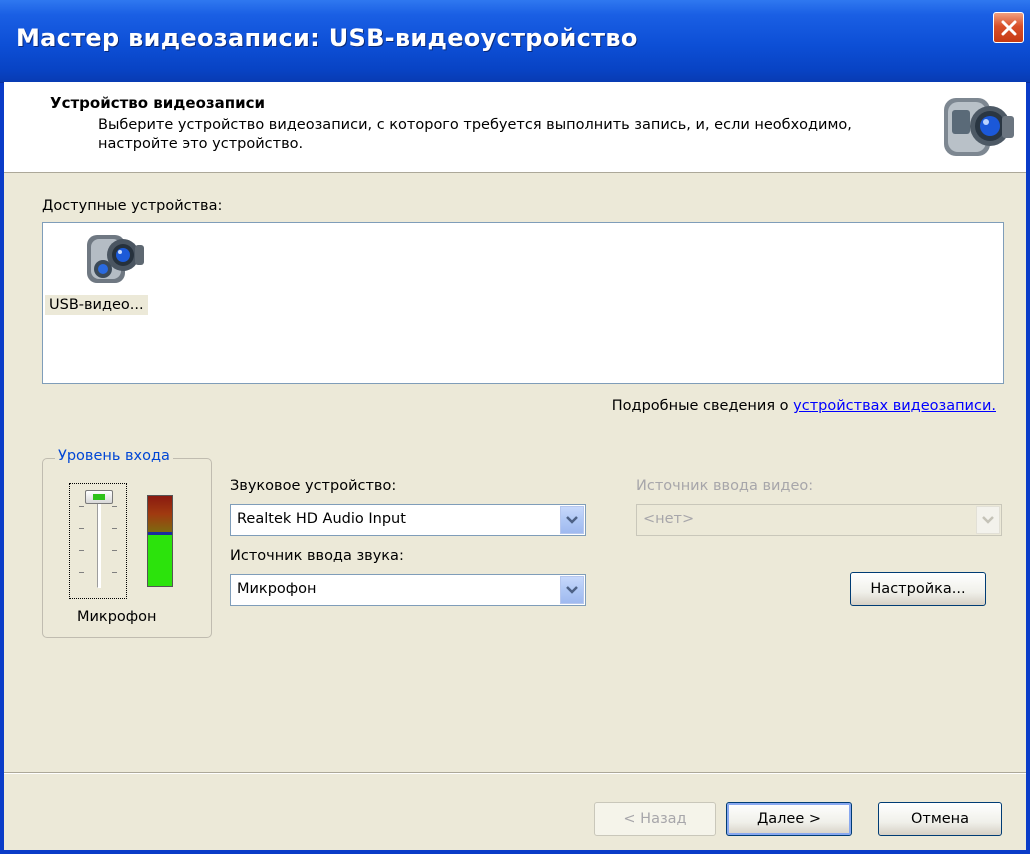 This screenshot has width=1030, height=854. I want to click on cancel-button: Отмена, so click(940, 819).